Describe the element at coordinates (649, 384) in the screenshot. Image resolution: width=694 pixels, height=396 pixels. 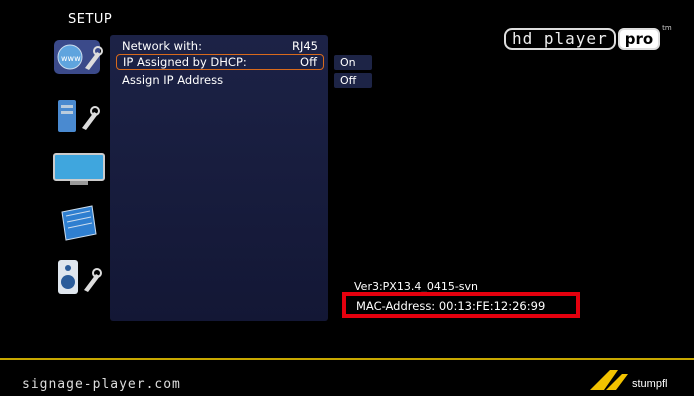
I see `brand-text: stumpfl` at that location.